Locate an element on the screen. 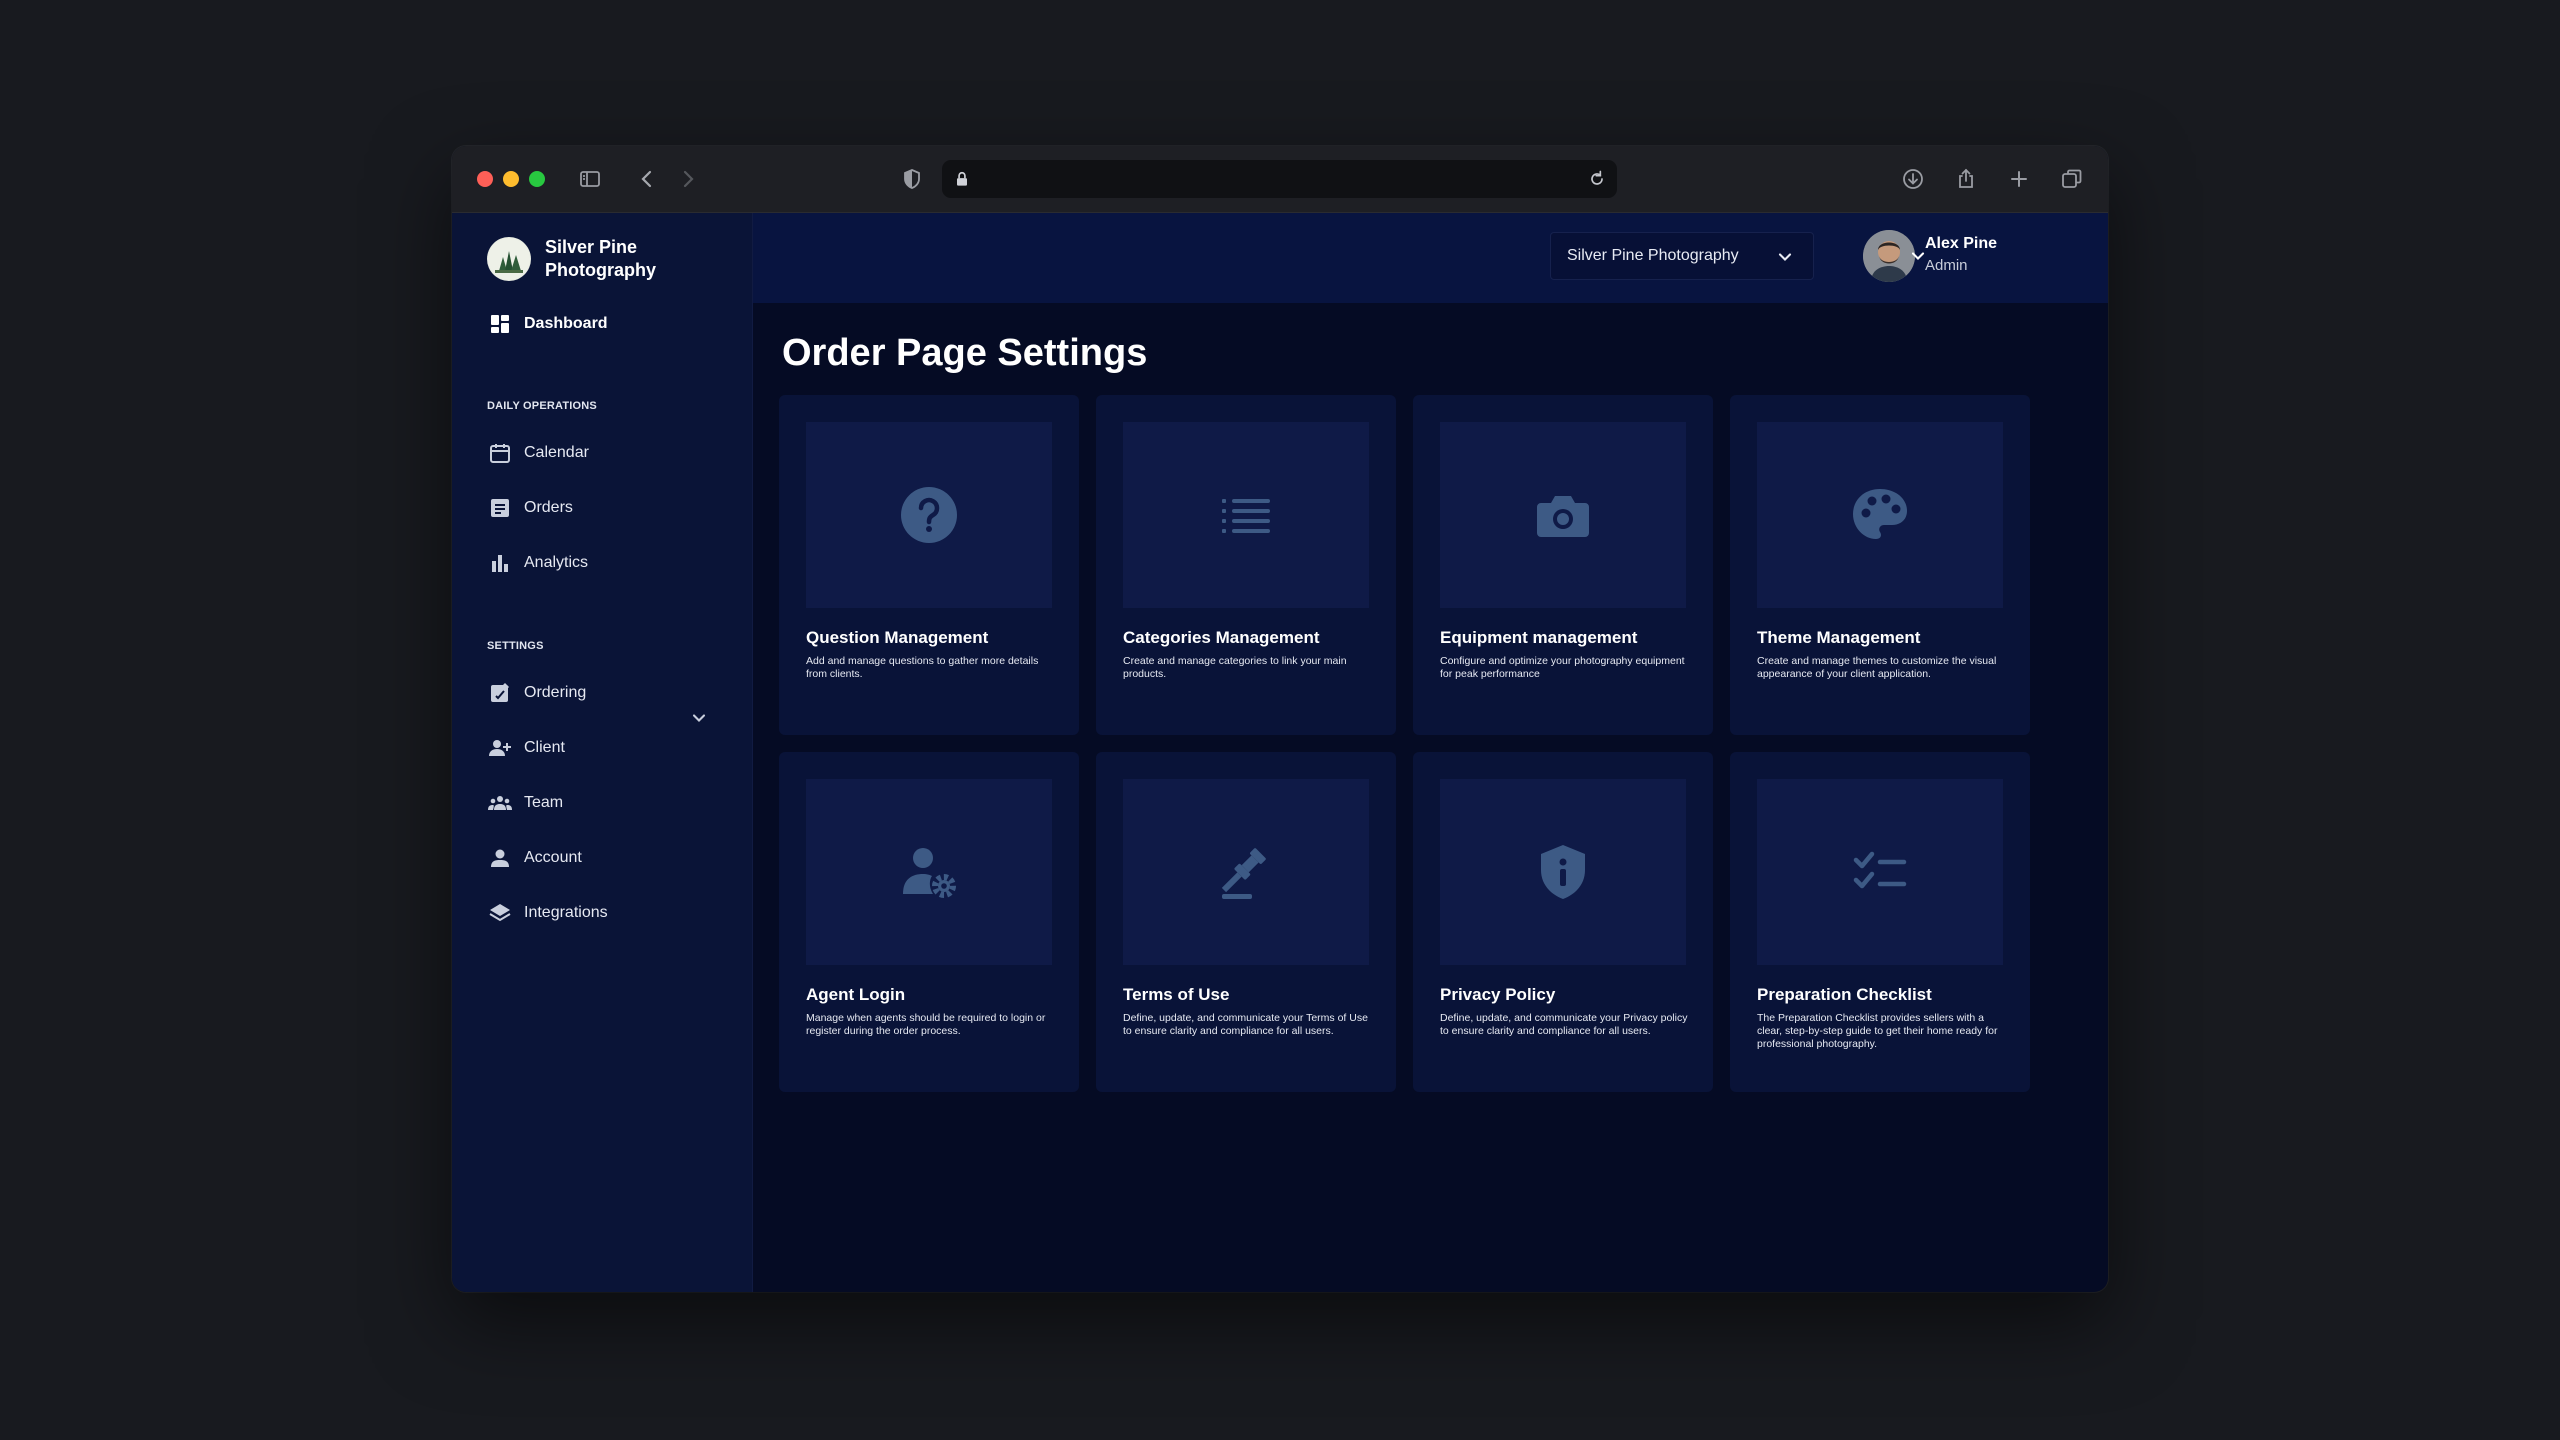 This screenshot has width=2560, height=1440. nav-client-label: Client is located at coordinates (544, 747).